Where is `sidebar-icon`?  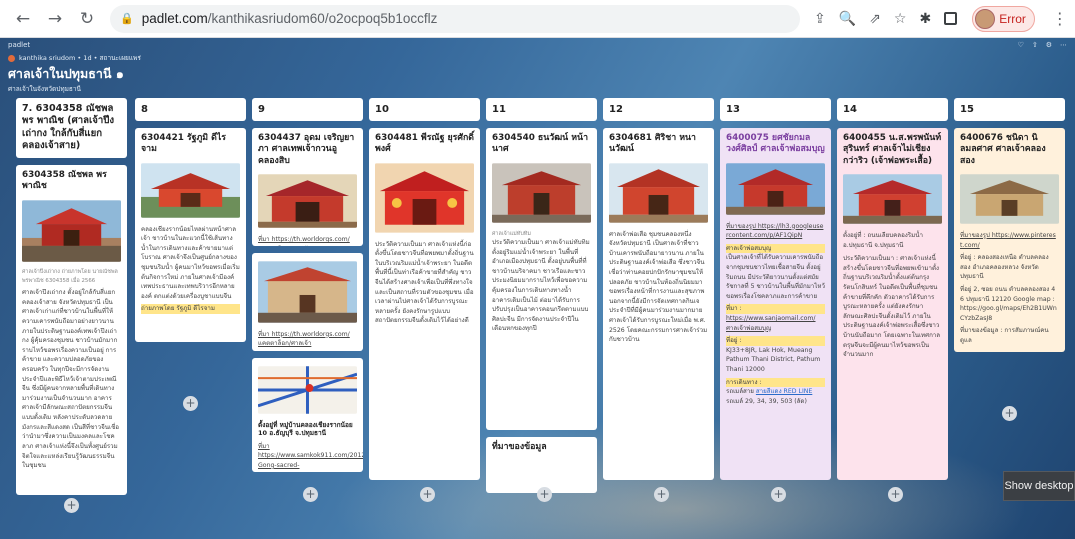 sidebar-icon is located at coordinates (951, 18).